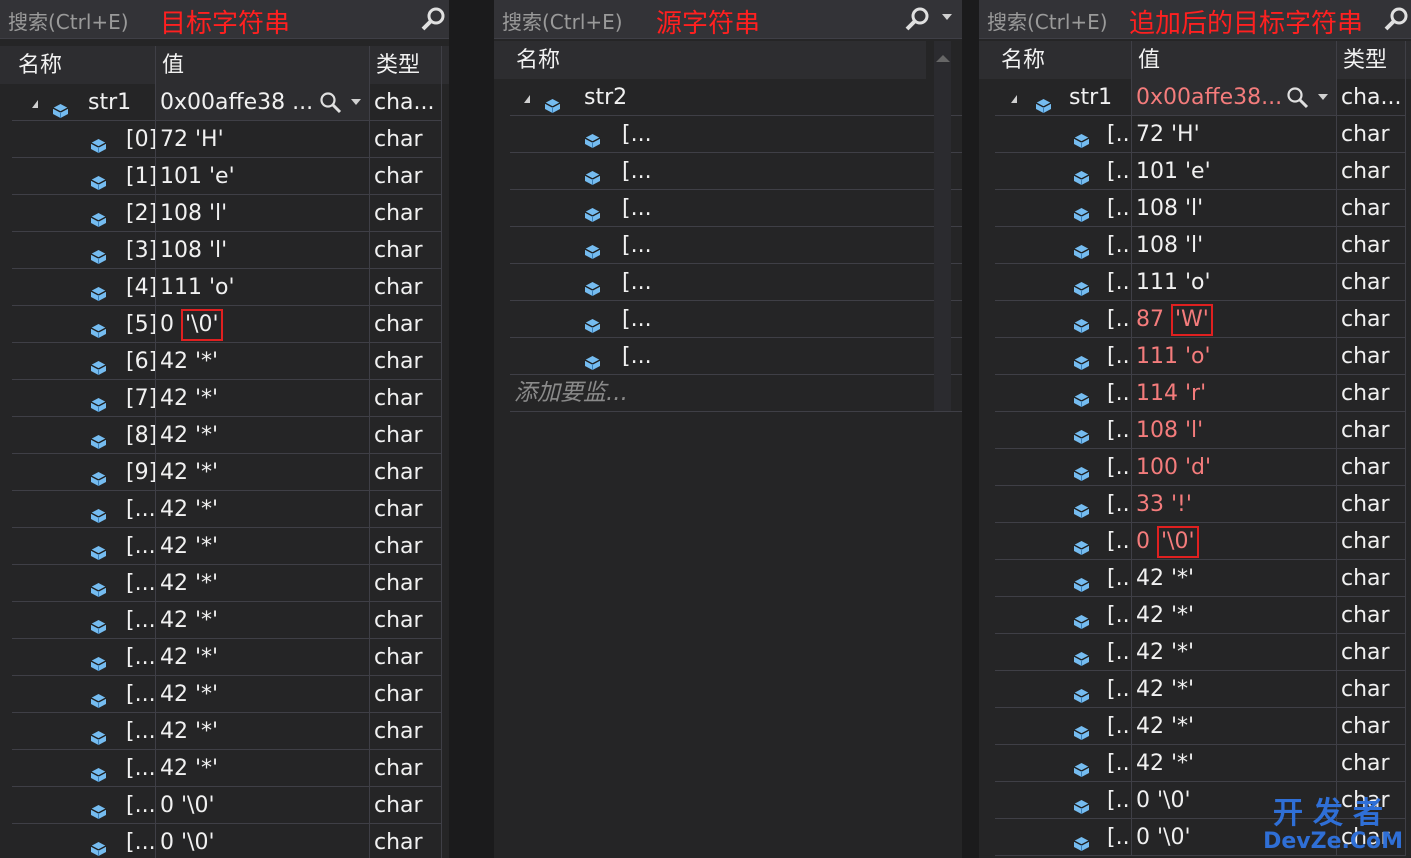  I want to click on tree-row: [9] 42 '*' char, so click(224, 472).